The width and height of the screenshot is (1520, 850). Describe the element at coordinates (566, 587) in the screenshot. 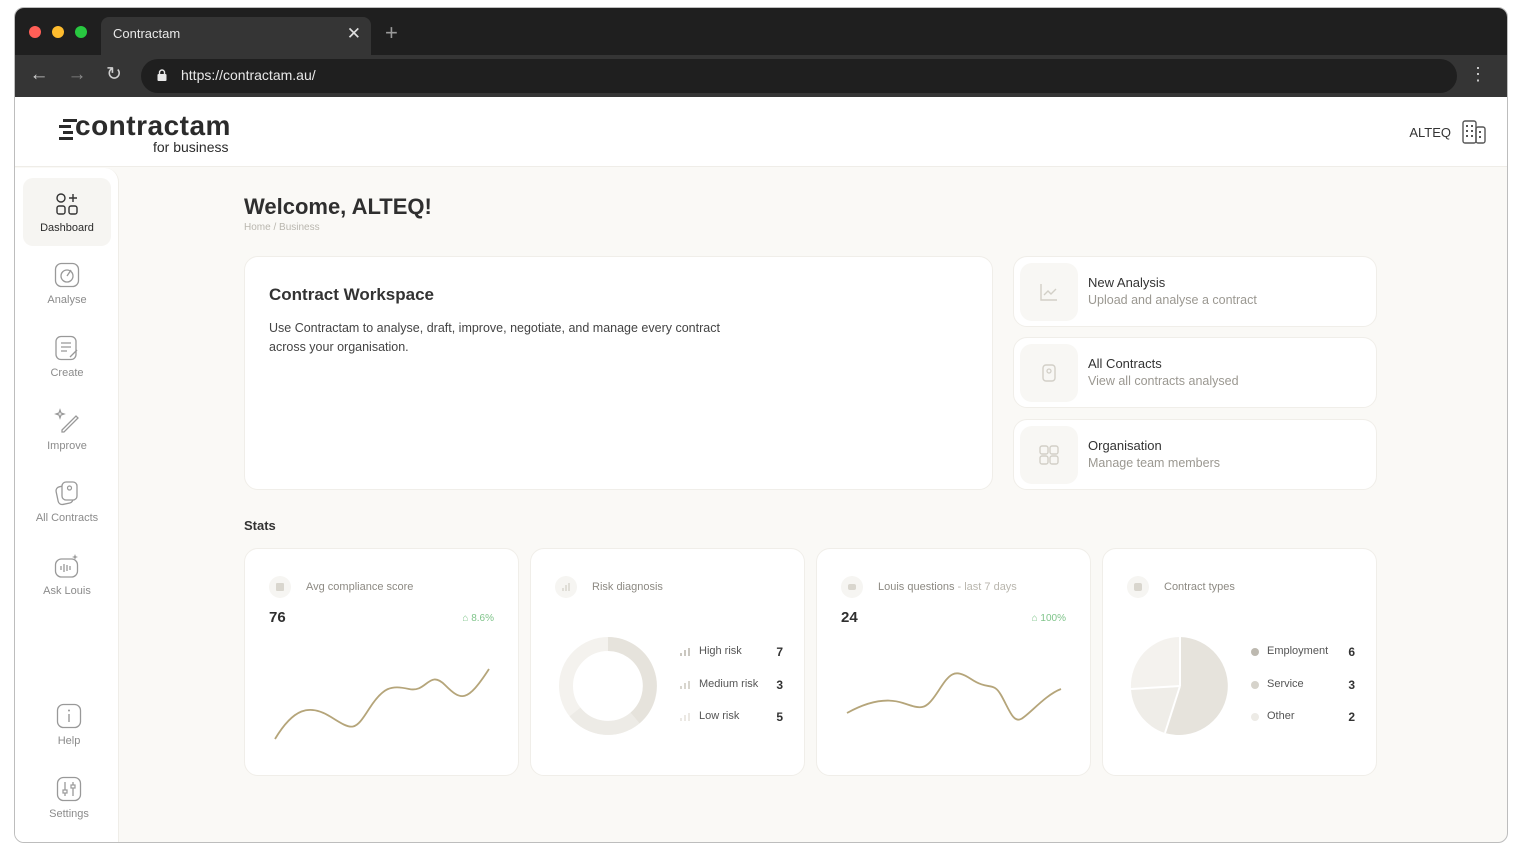

I see `risk-icon` at that location.